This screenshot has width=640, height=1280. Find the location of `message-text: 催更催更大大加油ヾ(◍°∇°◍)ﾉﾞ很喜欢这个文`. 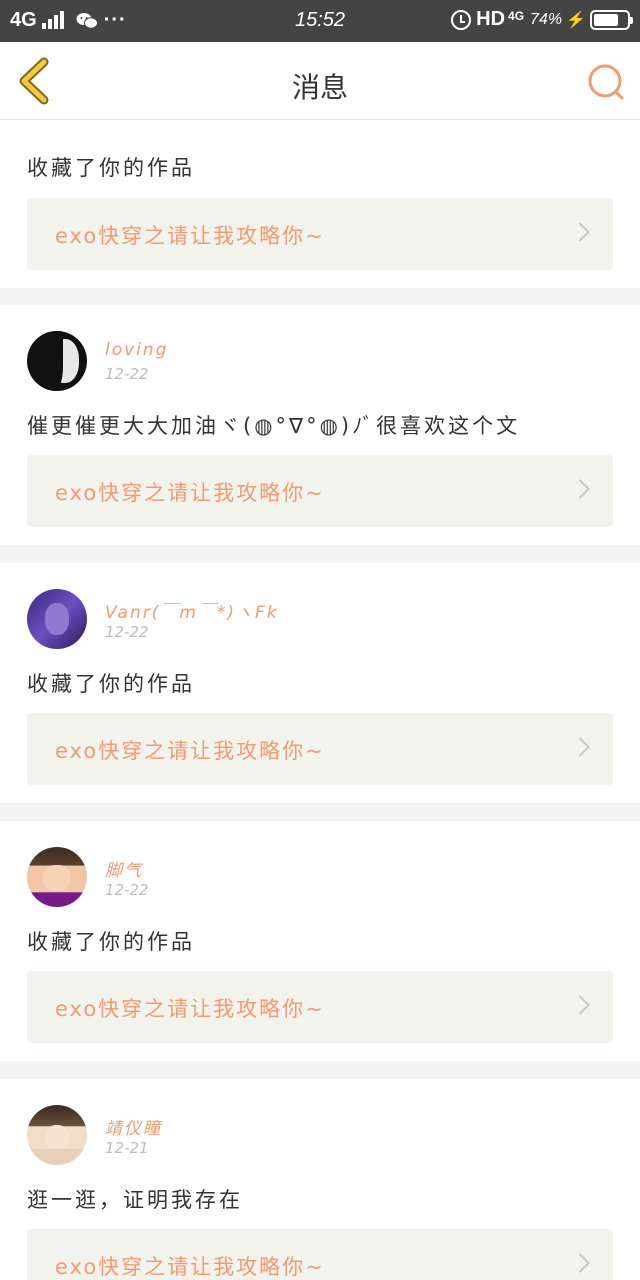

message-text: 催更催更大大加油ヾ(◍°∇°◍)ﾉﾞ很喜欢这个文 is located at coordinates (274, 426).